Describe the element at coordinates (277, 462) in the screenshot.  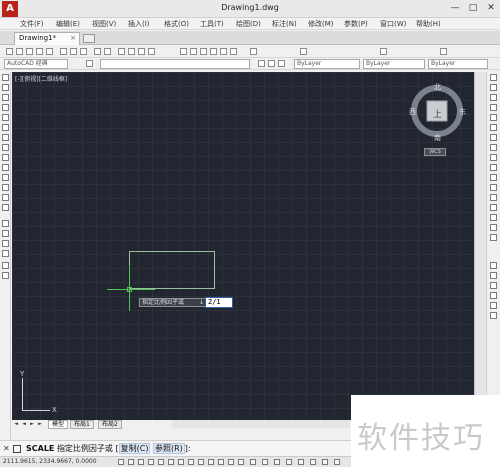
I see `workspace-switch-icon` at that location.